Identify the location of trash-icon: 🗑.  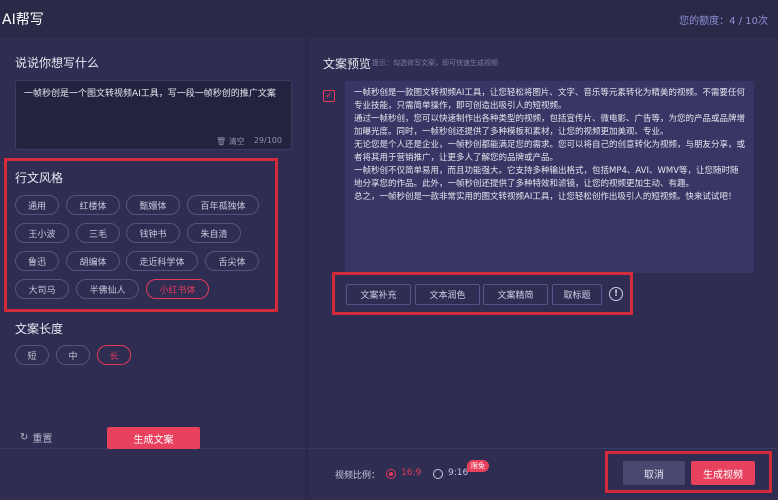
(221, 141).